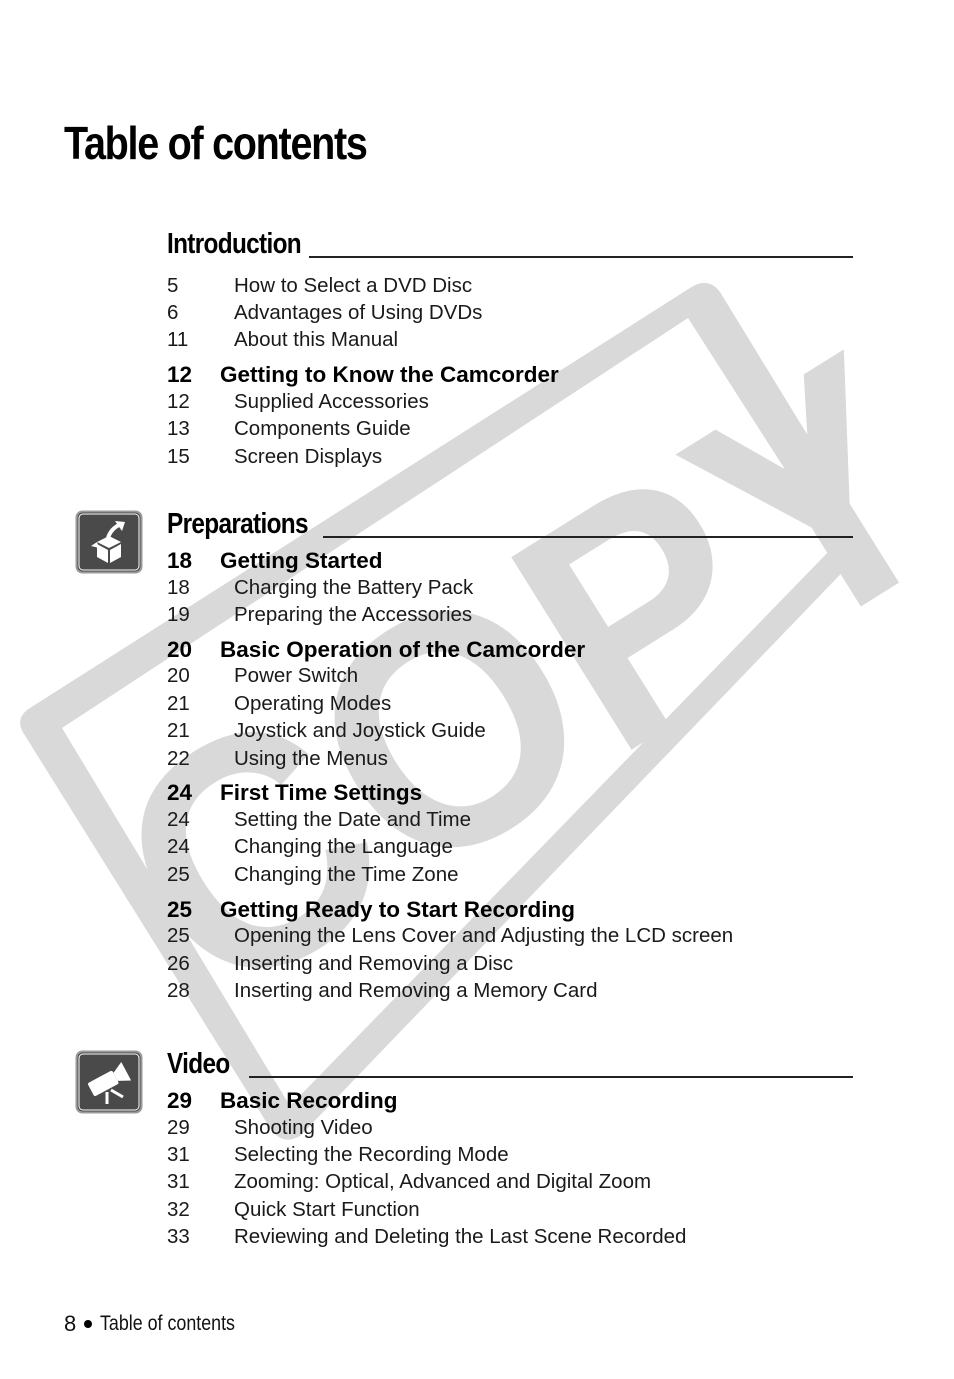 The image size is (954, 1379). I want to click on entry-title: About this Manual, so click(316, 340).